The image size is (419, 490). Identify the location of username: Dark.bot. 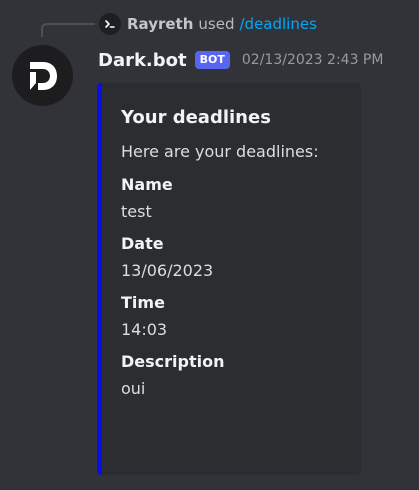
(142, 60).